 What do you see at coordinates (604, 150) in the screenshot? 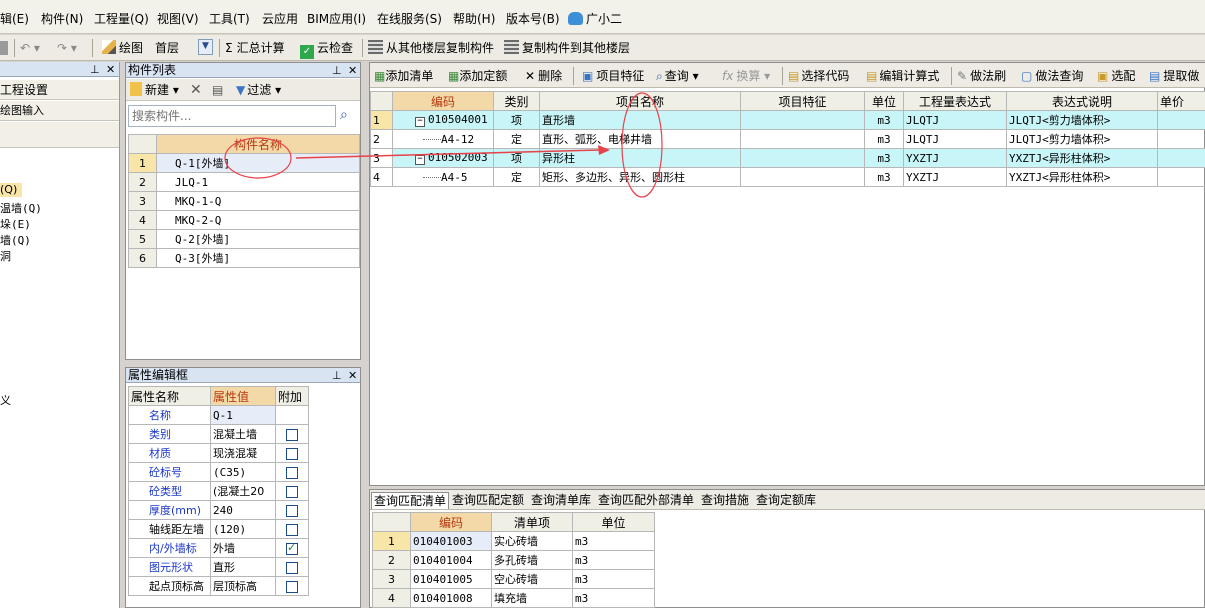
I see `annotation-arrowhead` at bounding box center [604, 150].